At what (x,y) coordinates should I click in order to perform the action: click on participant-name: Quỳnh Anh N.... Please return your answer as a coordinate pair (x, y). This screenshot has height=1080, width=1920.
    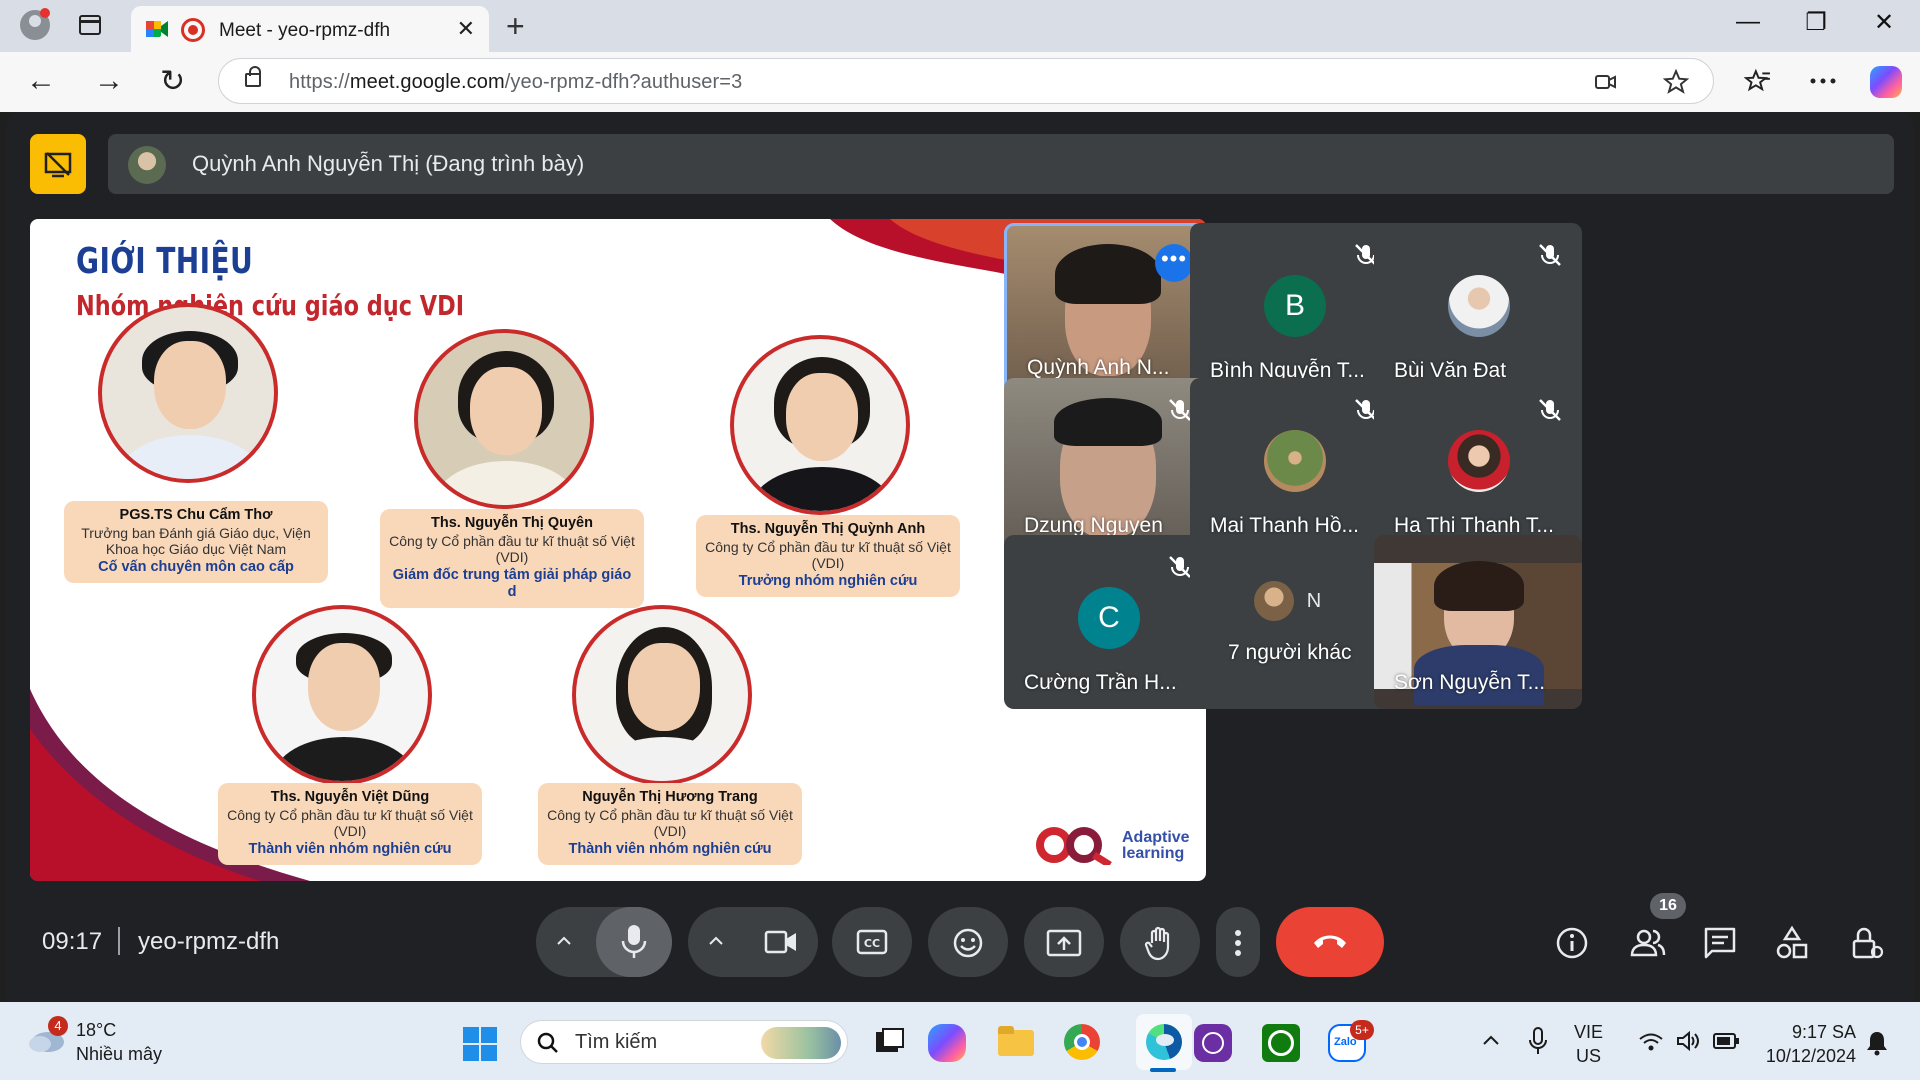
    Looking at the image, I should click on (1098, 367).